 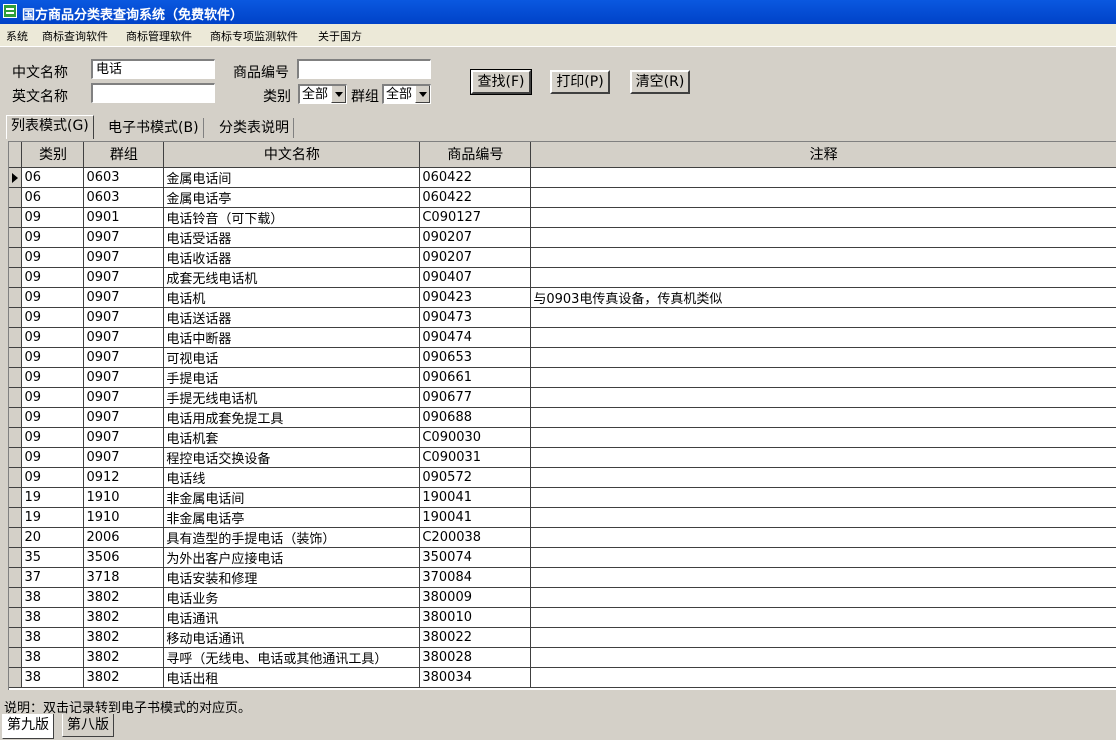 What do you see at coordinates (562, 577) in the screenshot?
I see `table-row: 37 3718 电话安装和修理 370084` at bounding box center [562, 577].